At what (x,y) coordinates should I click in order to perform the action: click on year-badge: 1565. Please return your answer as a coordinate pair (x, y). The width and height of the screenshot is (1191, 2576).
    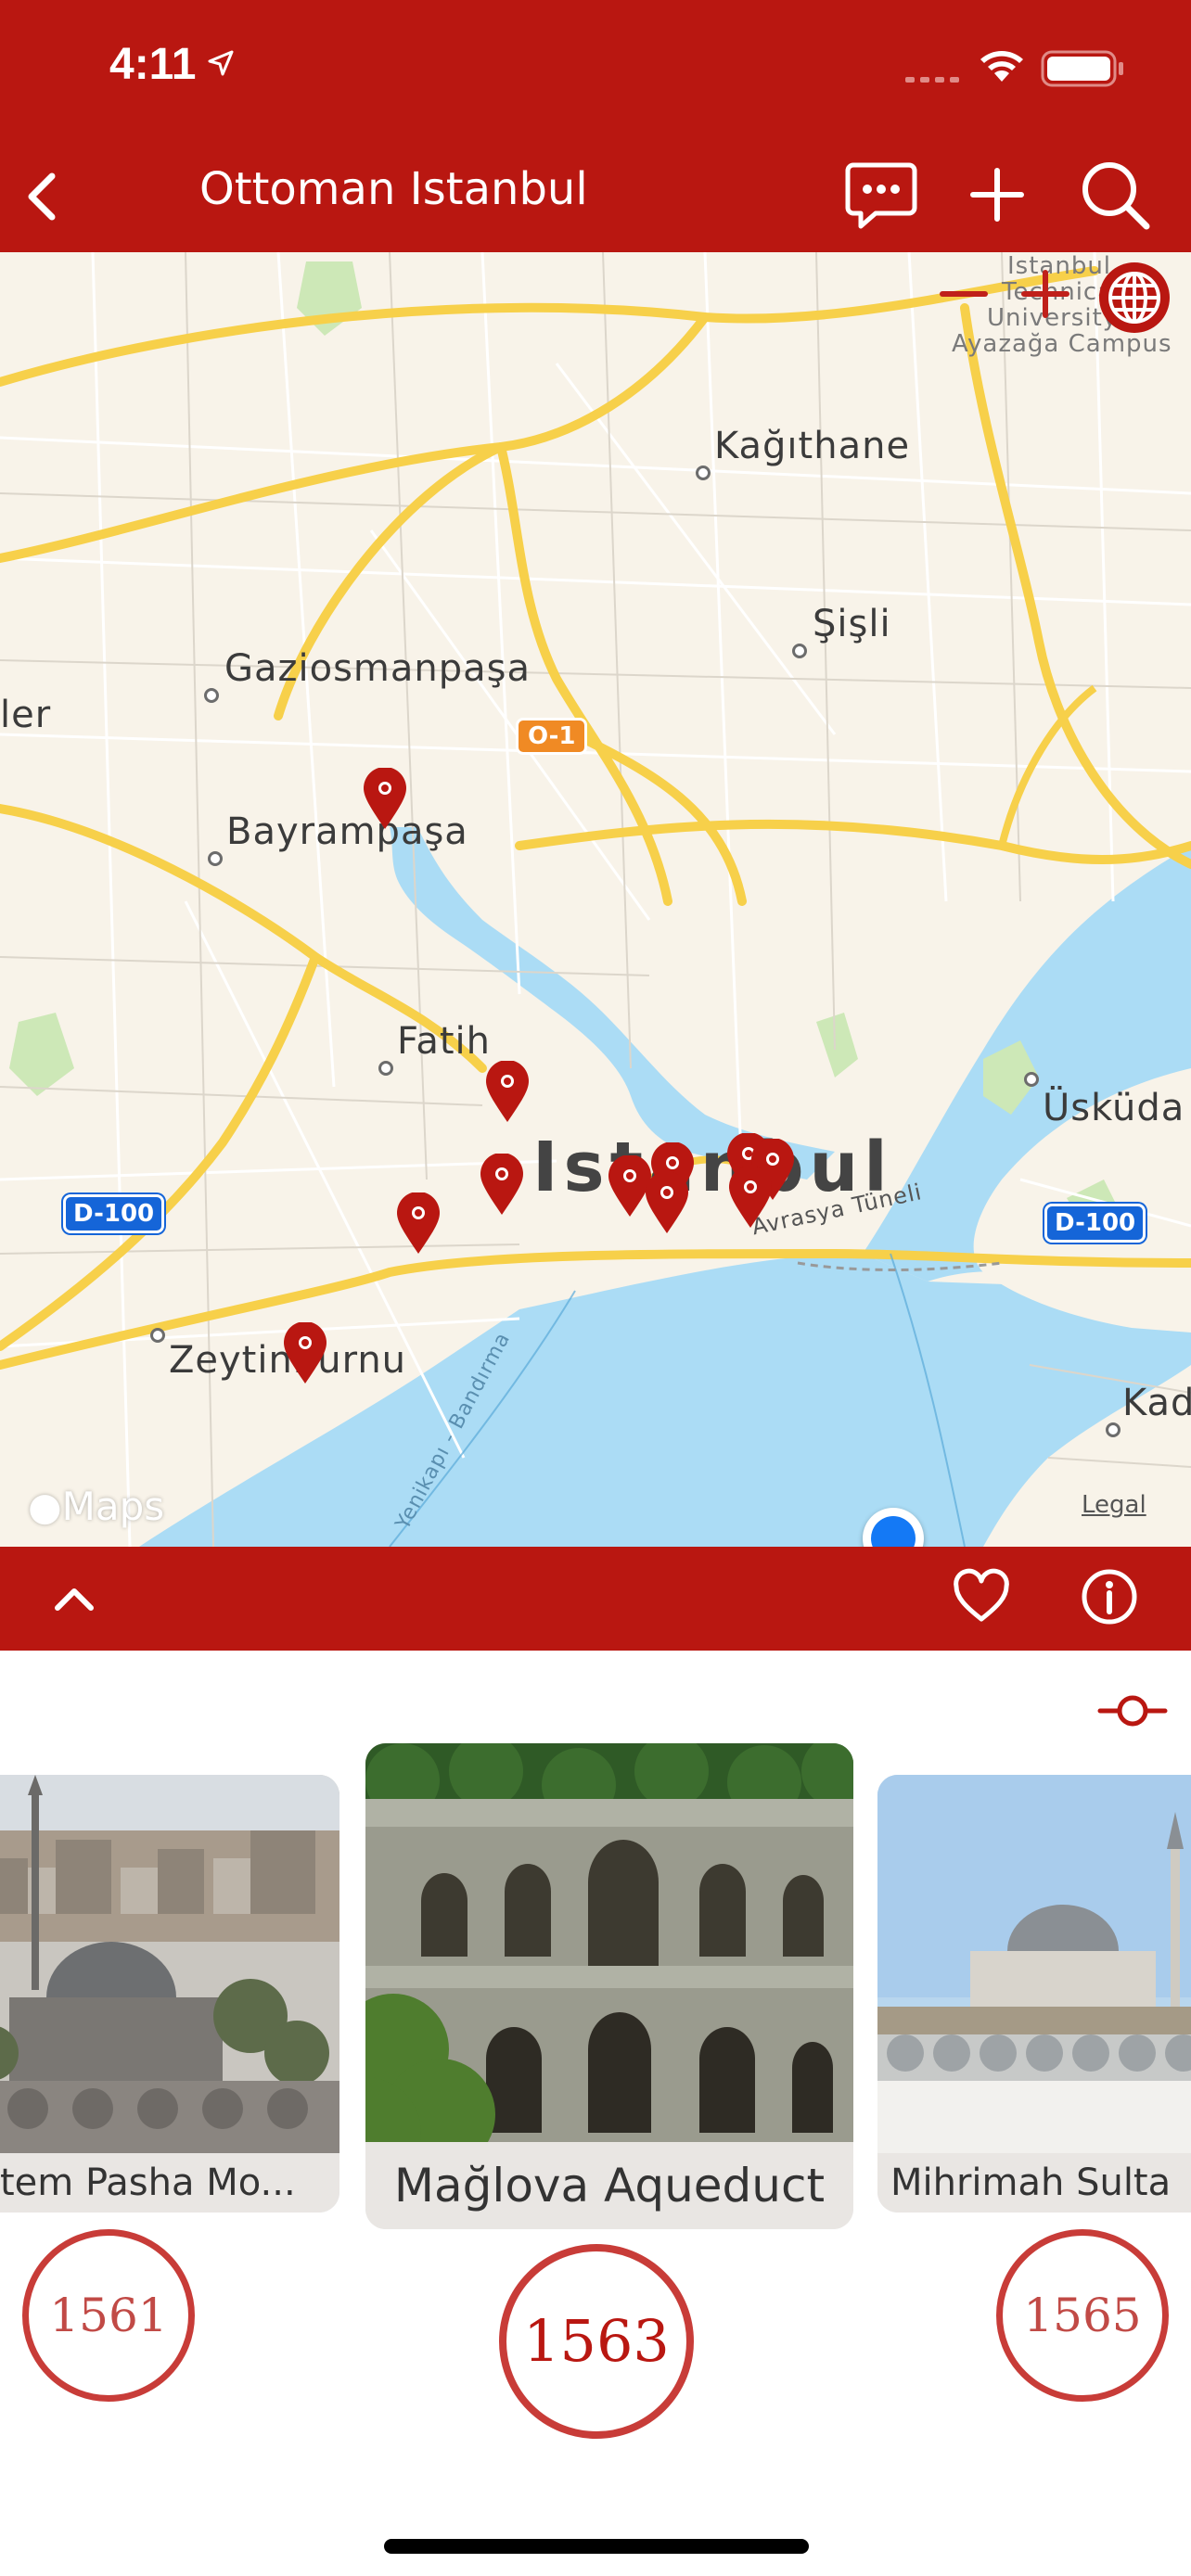
    Looking at the image, I should click on (1082, 2315).